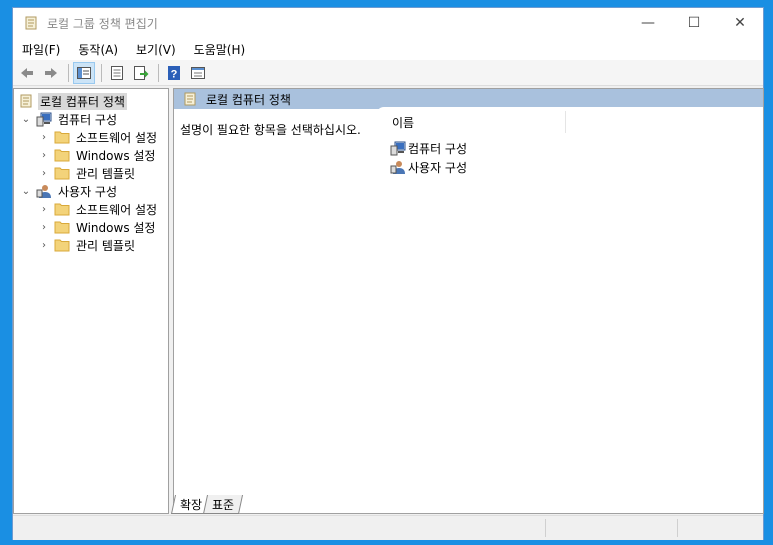 This screenshot has height=545, width=773. I want to click on menu-help: 도움말(H), so click(220, 49).